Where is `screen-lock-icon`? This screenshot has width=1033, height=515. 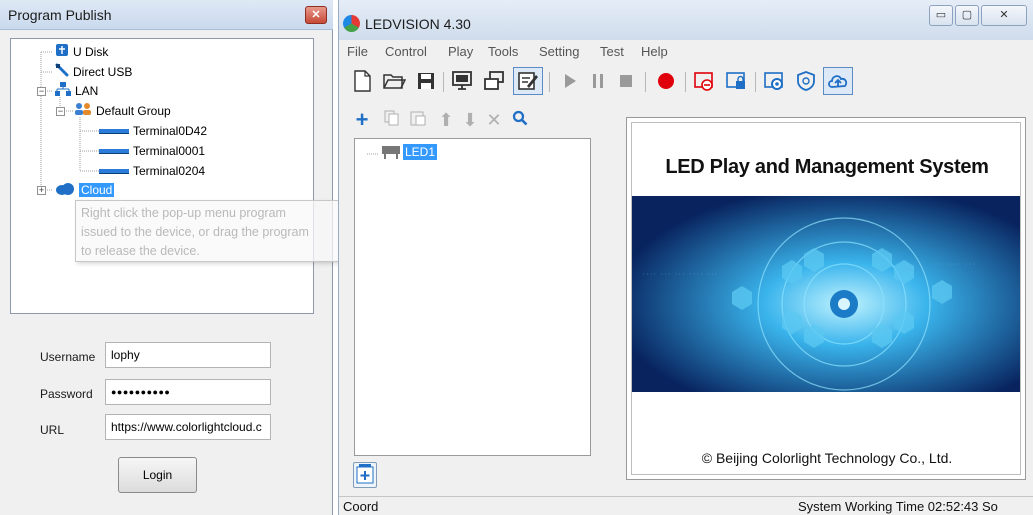 screen-lock-icon is located at coordinates (736, 81).